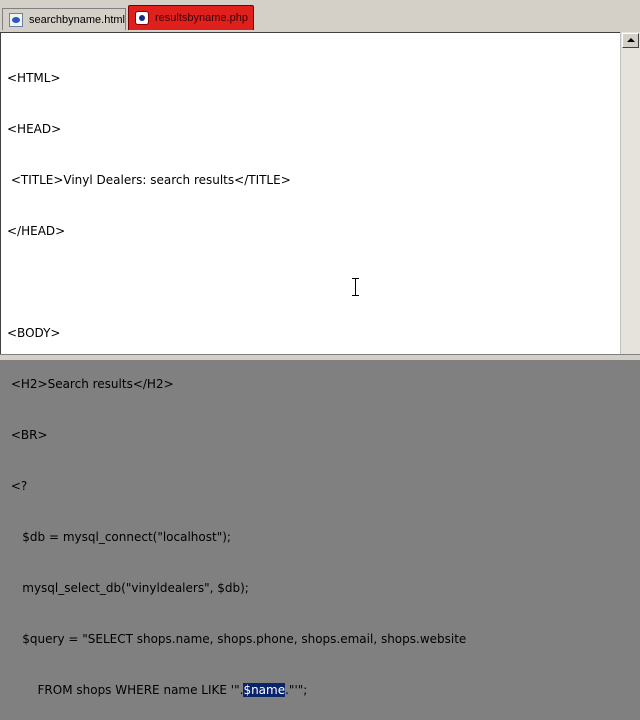  What do you see at coordinates (27, 435) in the screenshot?
I see `code-line: <BR>` at bounding box center [27, 435].